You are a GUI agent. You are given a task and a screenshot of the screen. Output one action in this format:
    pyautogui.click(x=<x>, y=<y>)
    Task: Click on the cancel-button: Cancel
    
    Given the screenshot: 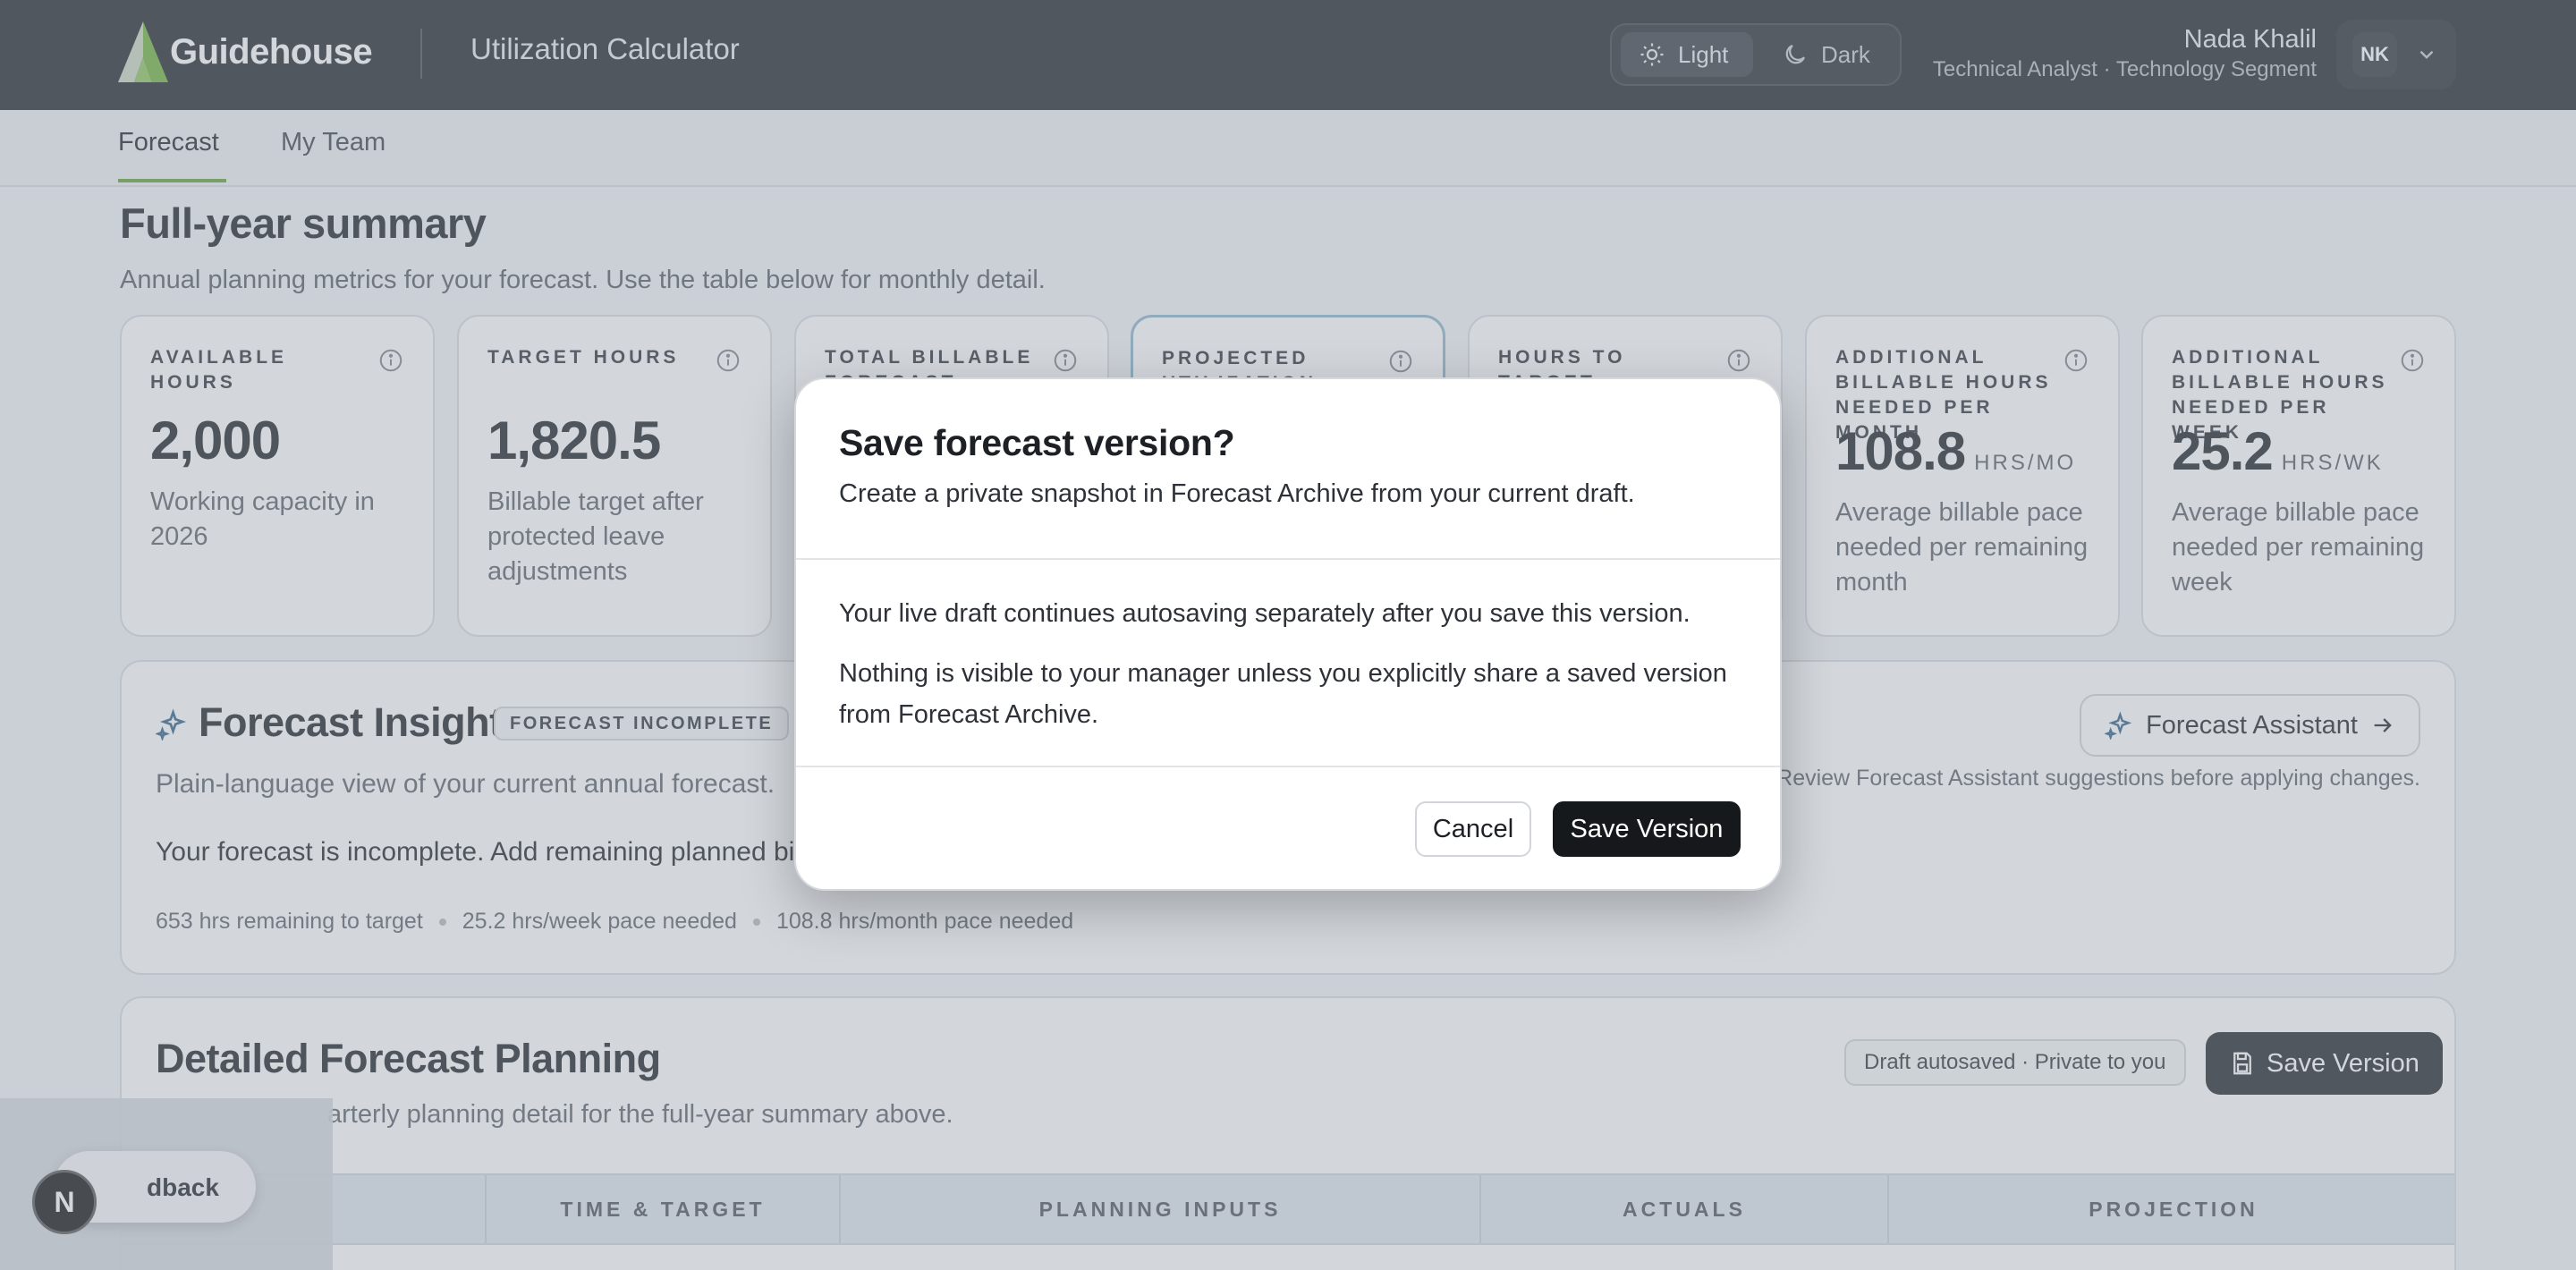 What is the action you would take?
    pyautogui.click(x=1473, y=829)
    